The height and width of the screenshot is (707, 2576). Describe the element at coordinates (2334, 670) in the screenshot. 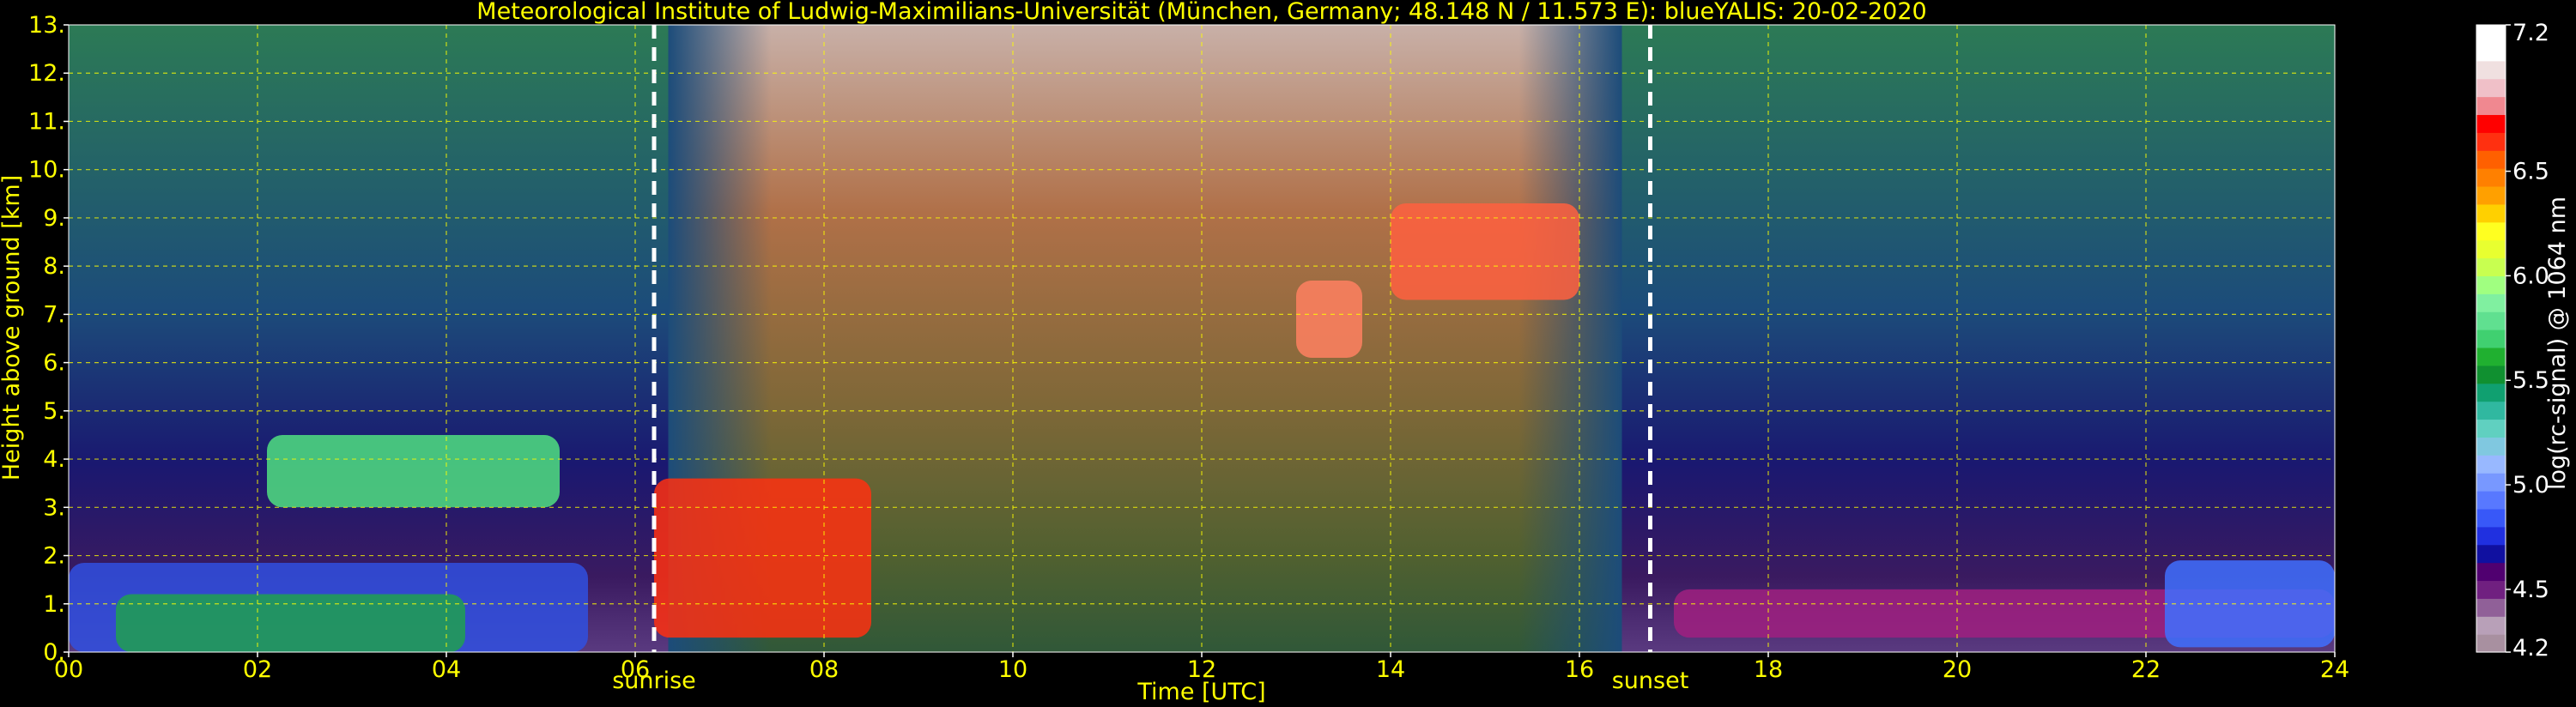

I see `x-tick-label-12: 24` at that location.